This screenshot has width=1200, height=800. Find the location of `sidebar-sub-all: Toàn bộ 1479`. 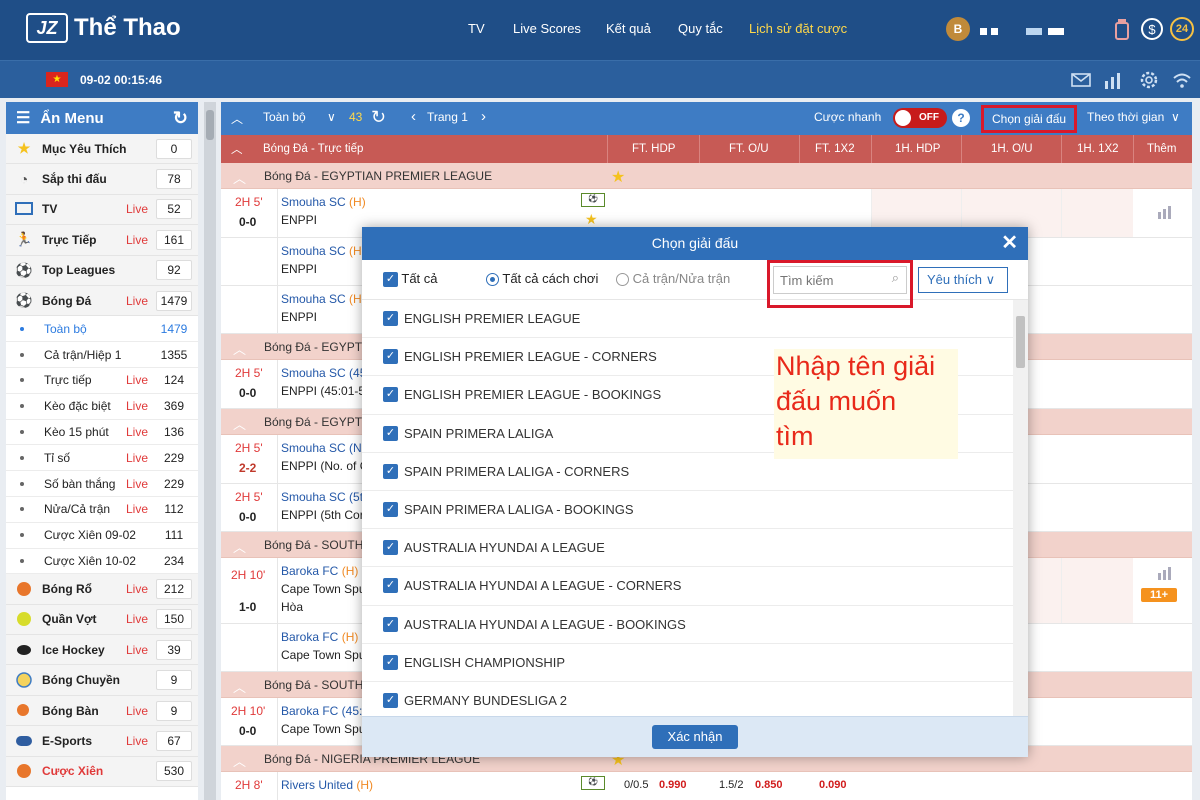

sidebar-sub-all: Toàn bộ 1479 is located at coordinates (102, 329).